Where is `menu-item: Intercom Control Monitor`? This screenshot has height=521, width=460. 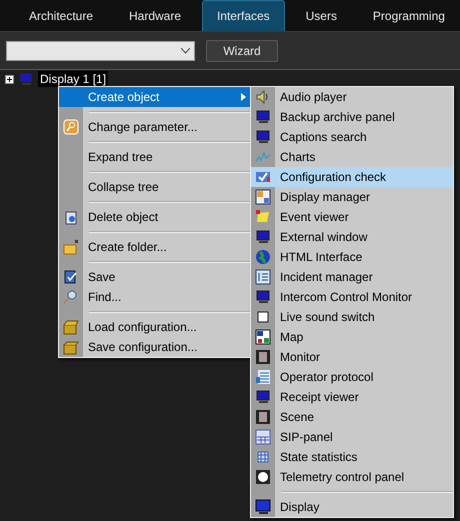
menu-item: Intercom Control Monitor is located at coordinates (352, 297).